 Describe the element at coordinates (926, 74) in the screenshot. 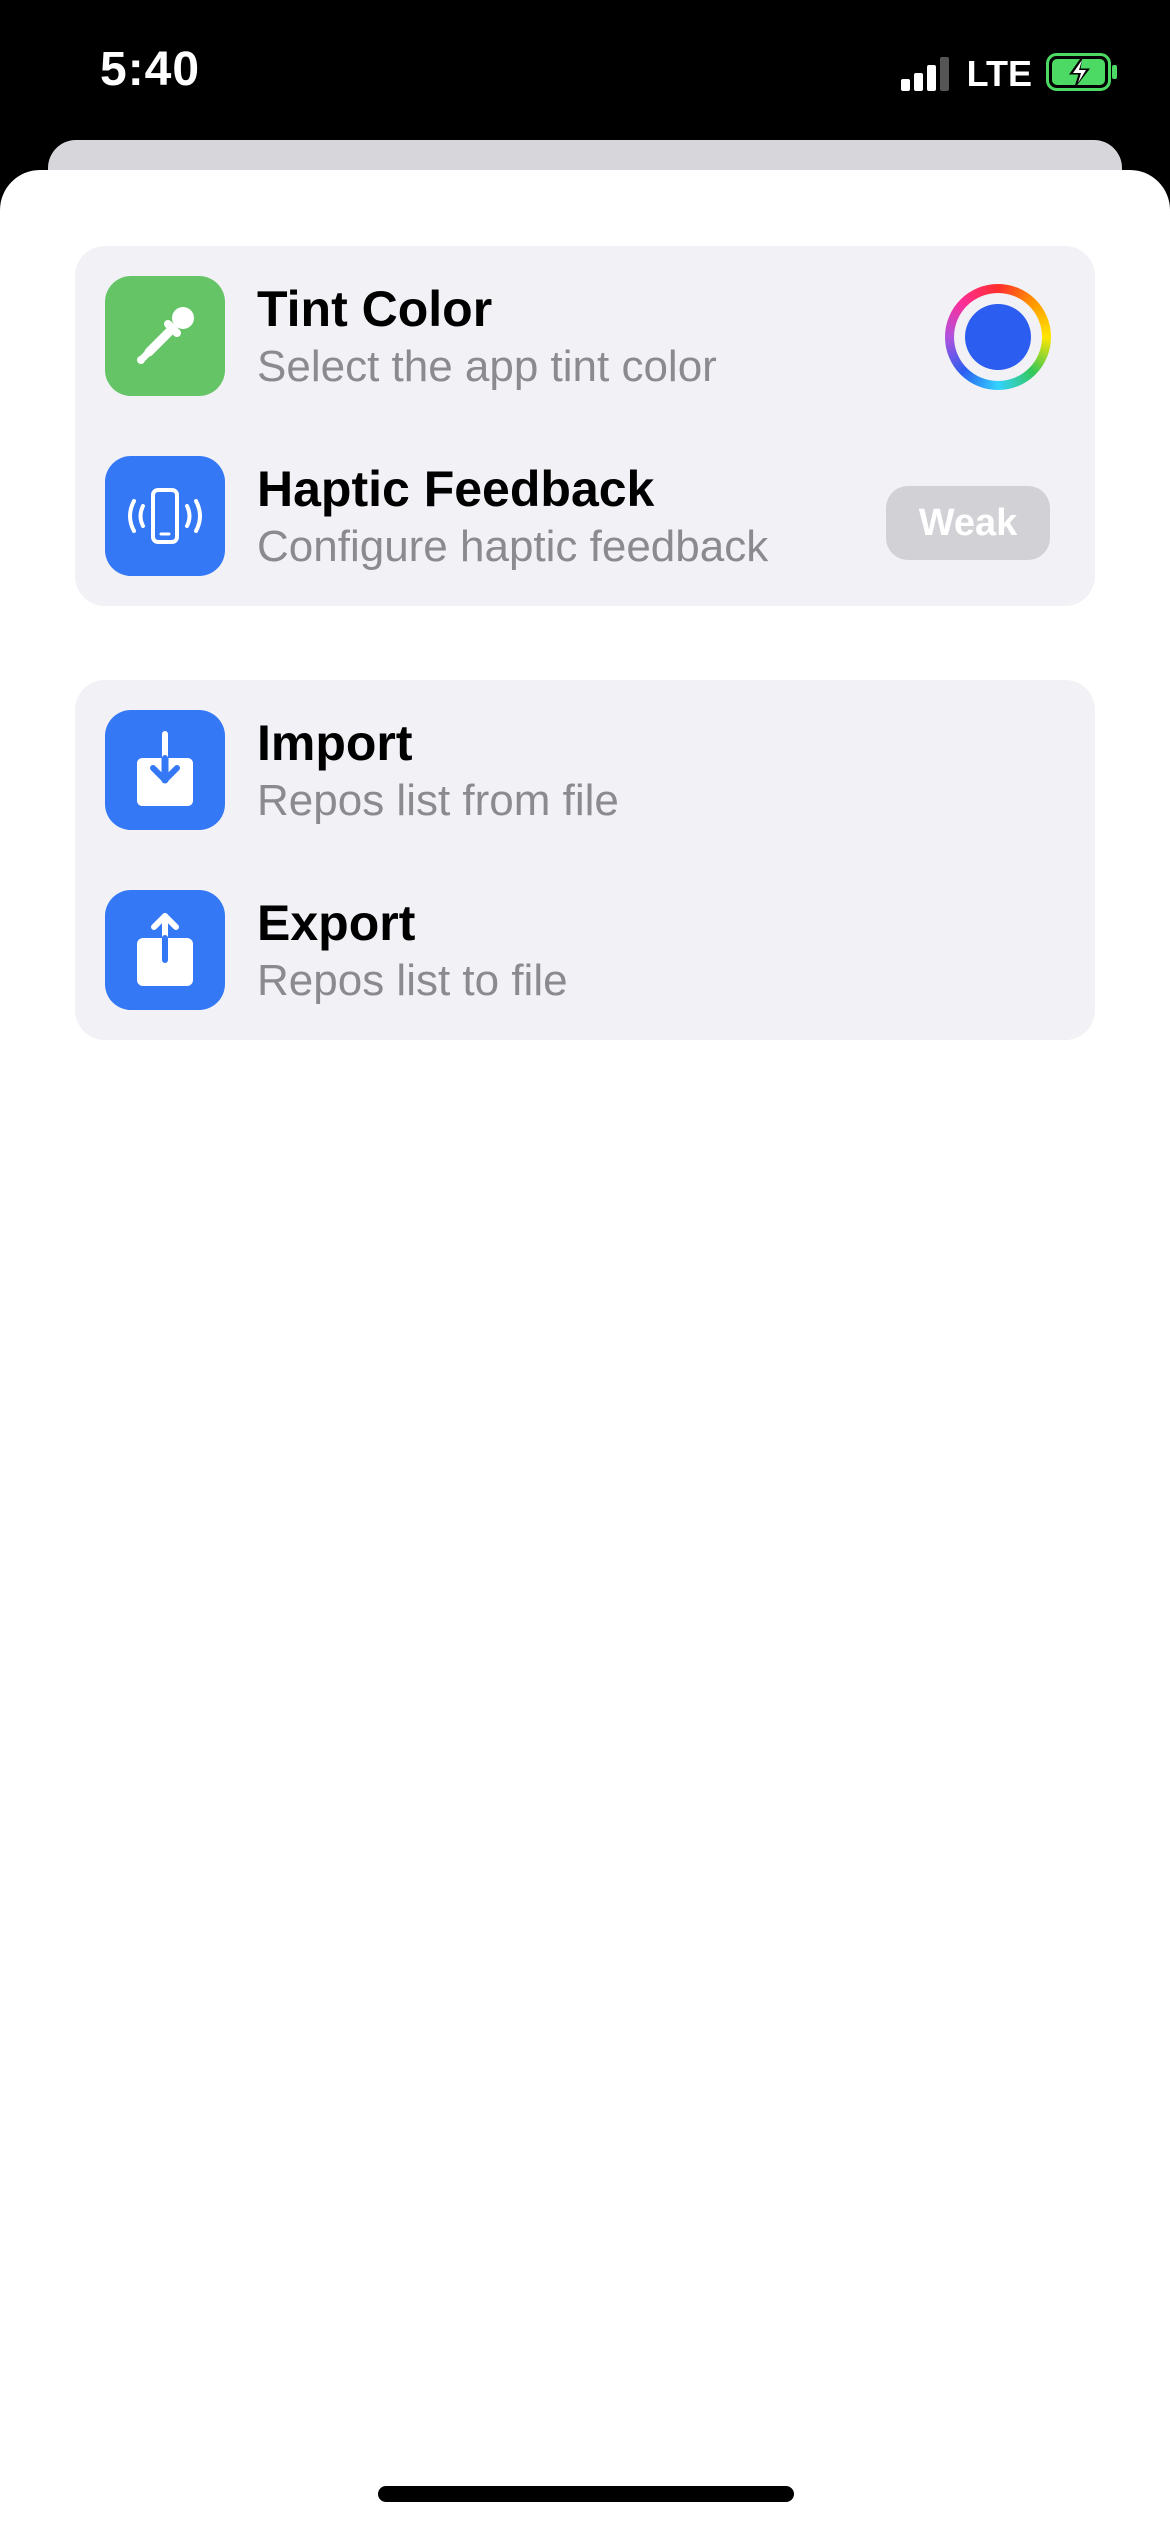

I see `cellular-signal-icon` at that location.